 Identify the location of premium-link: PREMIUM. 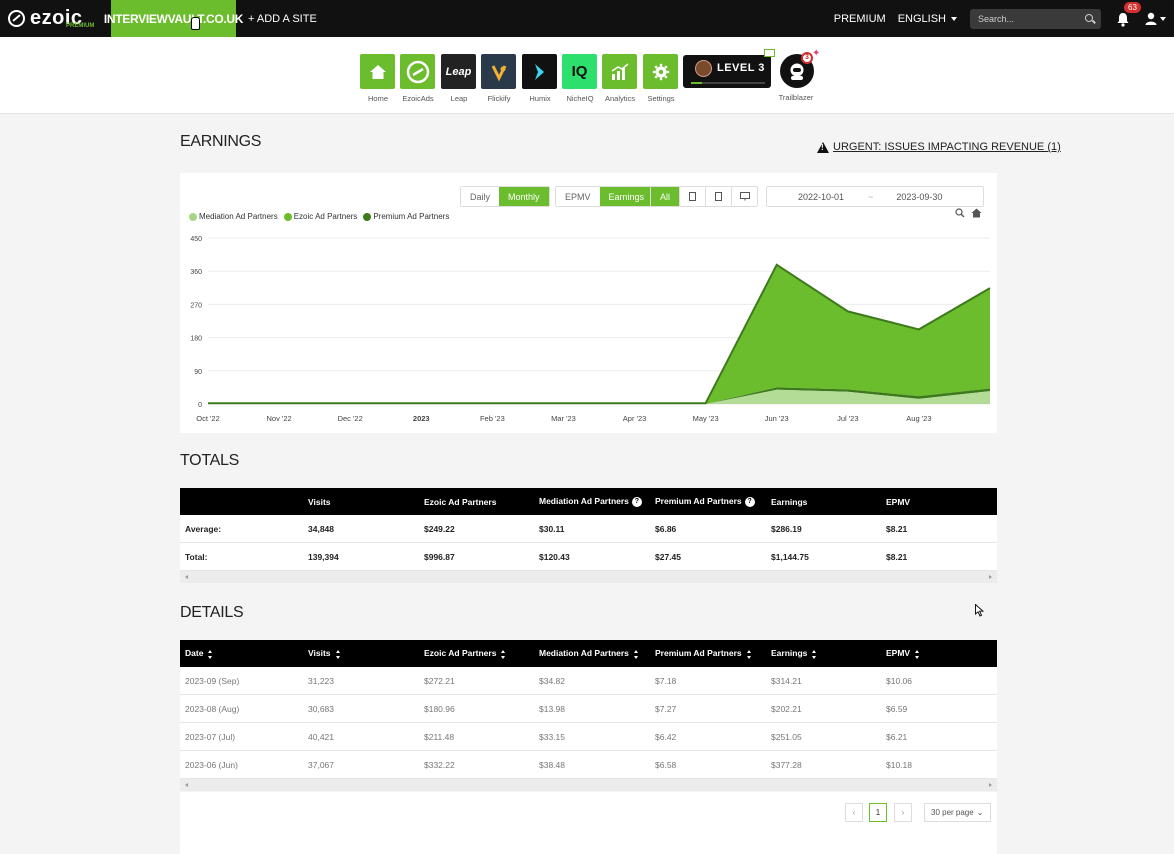
(860, 19).